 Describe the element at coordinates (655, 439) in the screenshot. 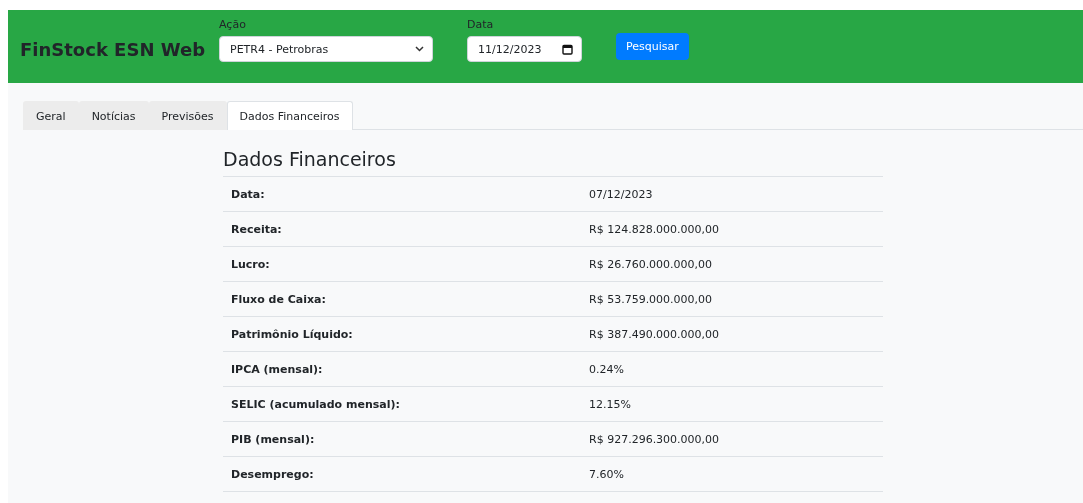

I see `row-value: R$ 927.296.300.000,00` at that location.